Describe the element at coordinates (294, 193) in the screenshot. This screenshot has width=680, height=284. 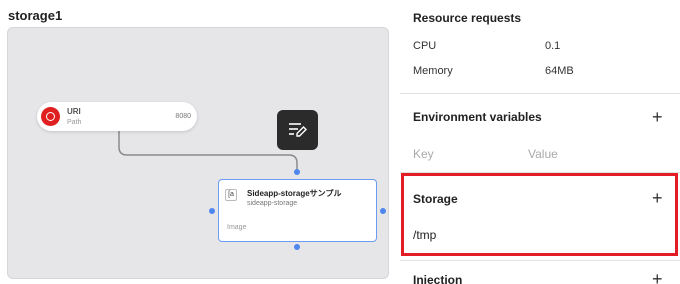
I see `app-node-name: Sideapp-storageサンプル` at that location.